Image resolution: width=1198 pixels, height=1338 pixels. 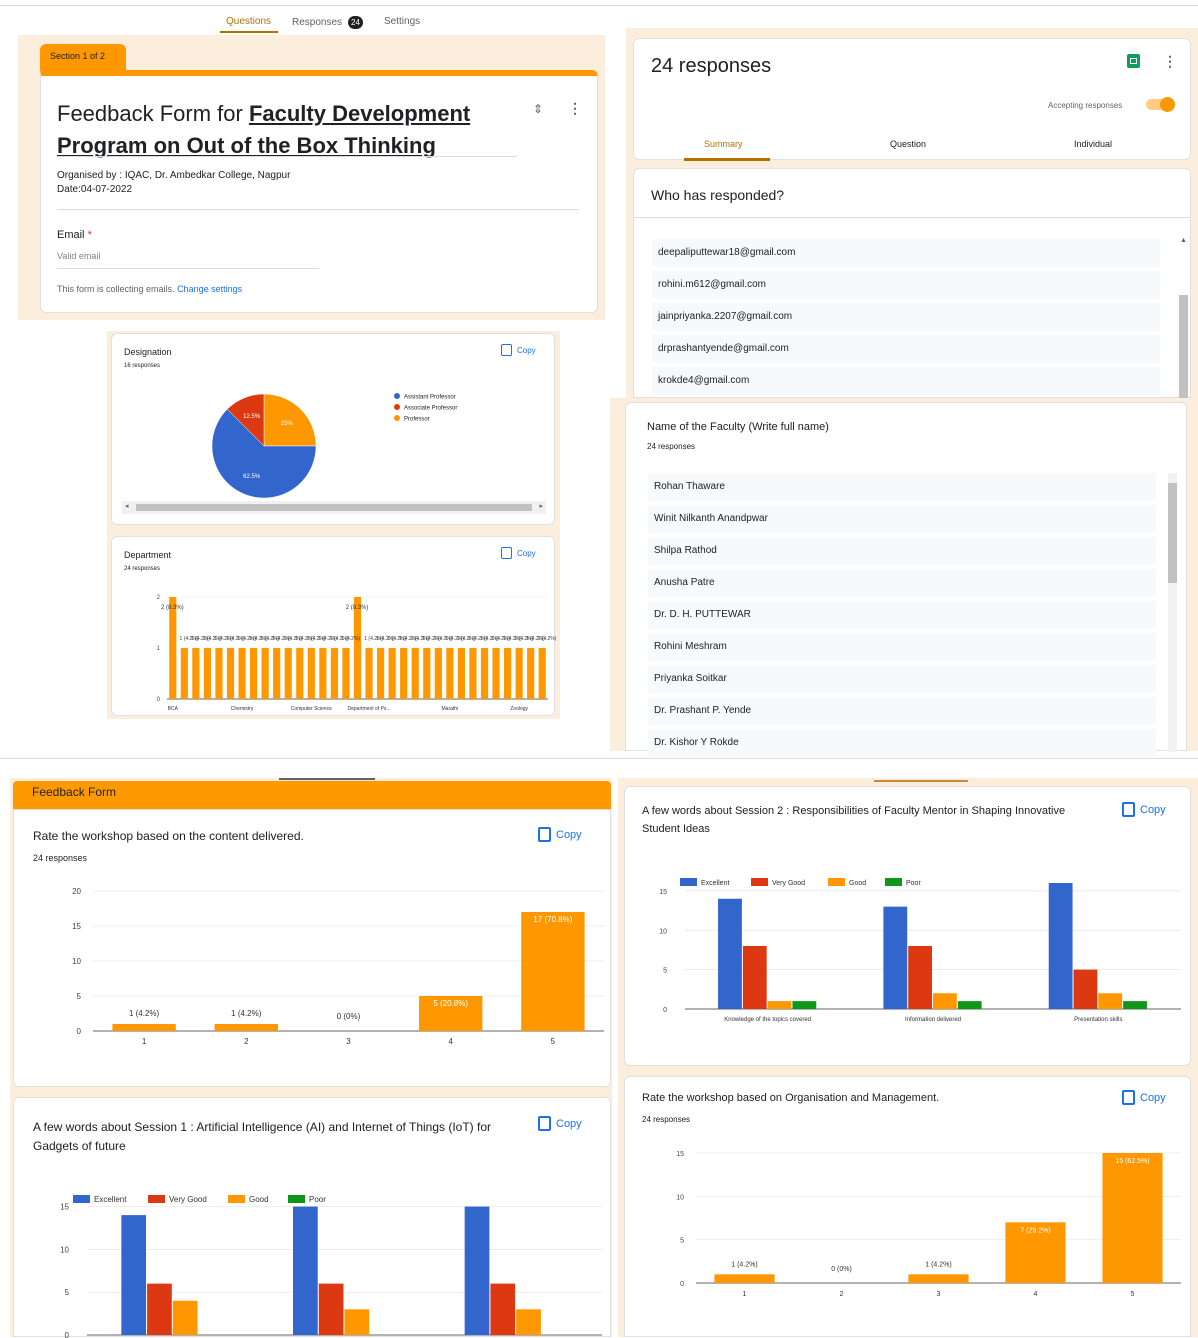 I want to click on sheets-icon, so click(x=1133, y=61).